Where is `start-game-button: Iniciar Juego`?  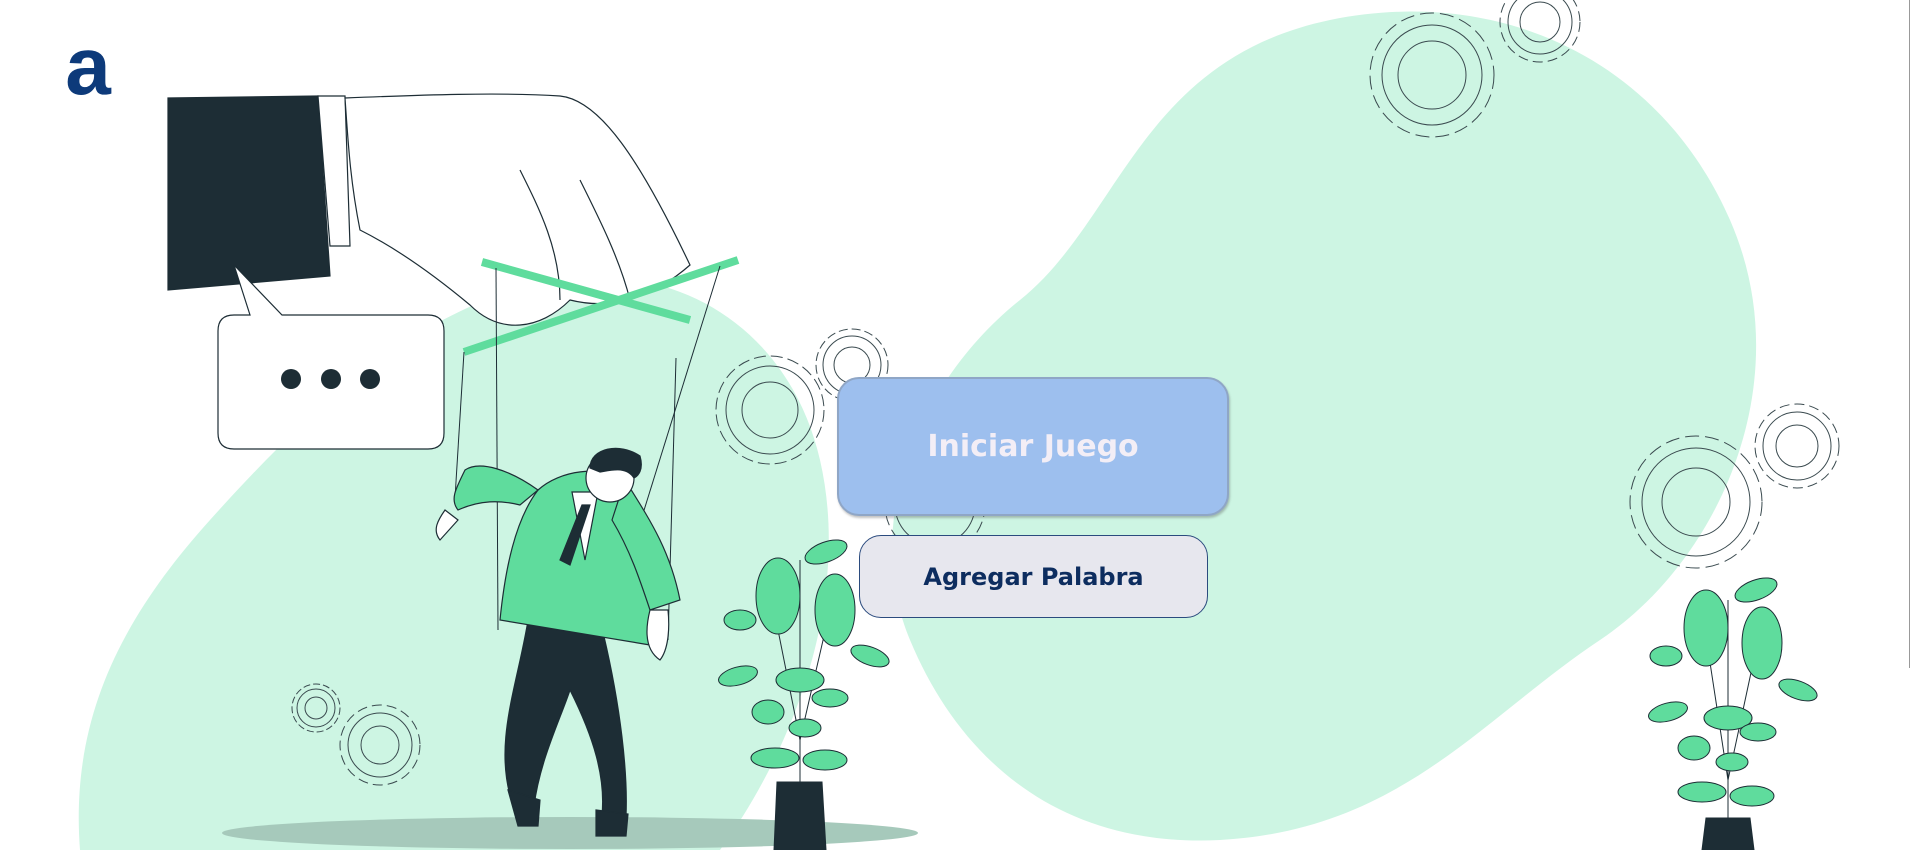 start-game-button: Iniciar Juego is located at coordinates (1033, 446).